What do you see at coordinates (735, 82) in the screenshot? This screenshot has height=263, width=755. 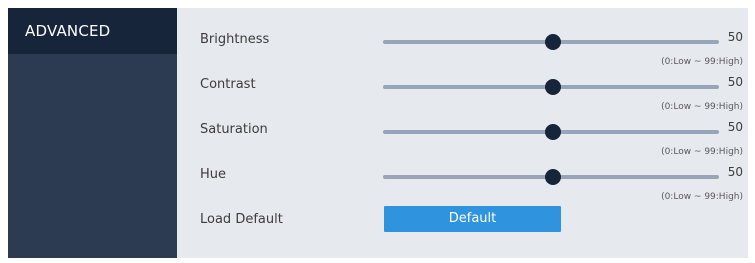 I see `contrast-value: 50` at bounding box center [735, 82].